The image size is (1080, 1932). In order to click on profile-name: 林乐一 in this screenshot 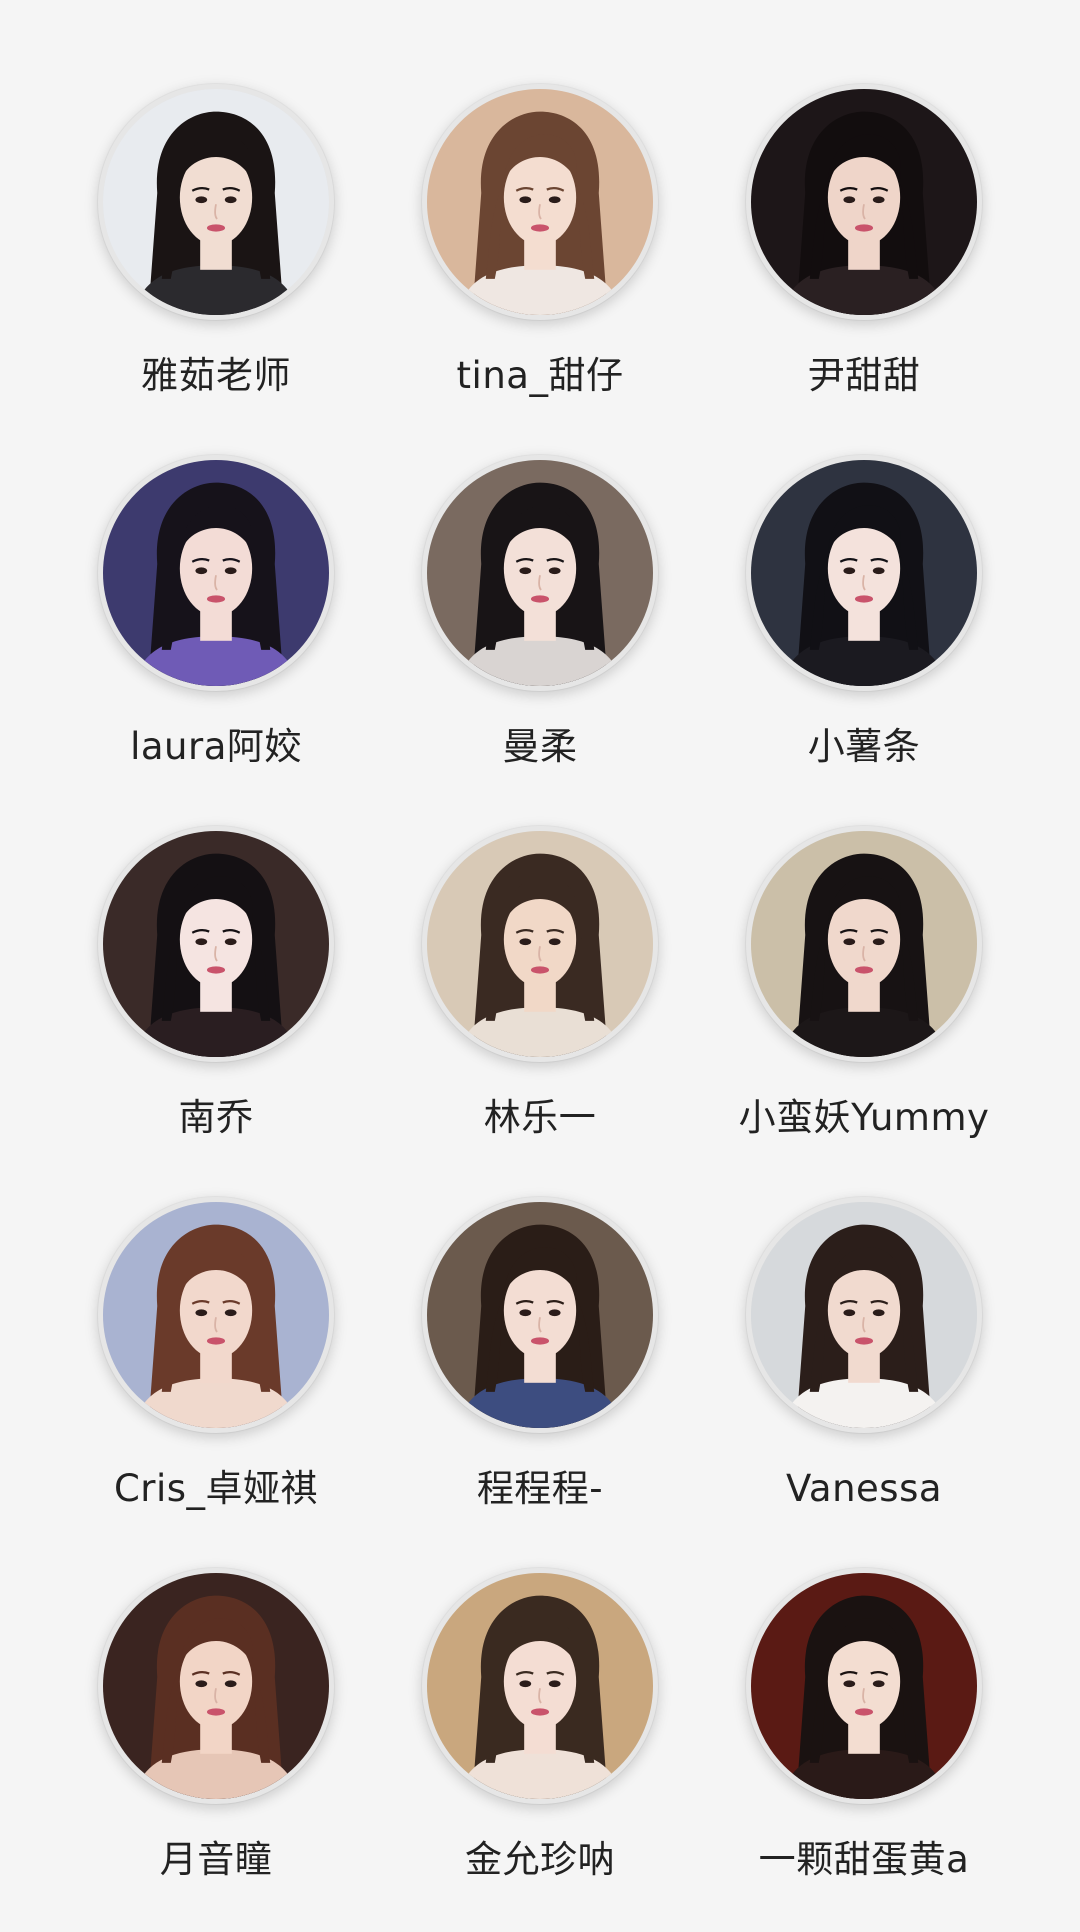, I will do `click(540, 1117)`.